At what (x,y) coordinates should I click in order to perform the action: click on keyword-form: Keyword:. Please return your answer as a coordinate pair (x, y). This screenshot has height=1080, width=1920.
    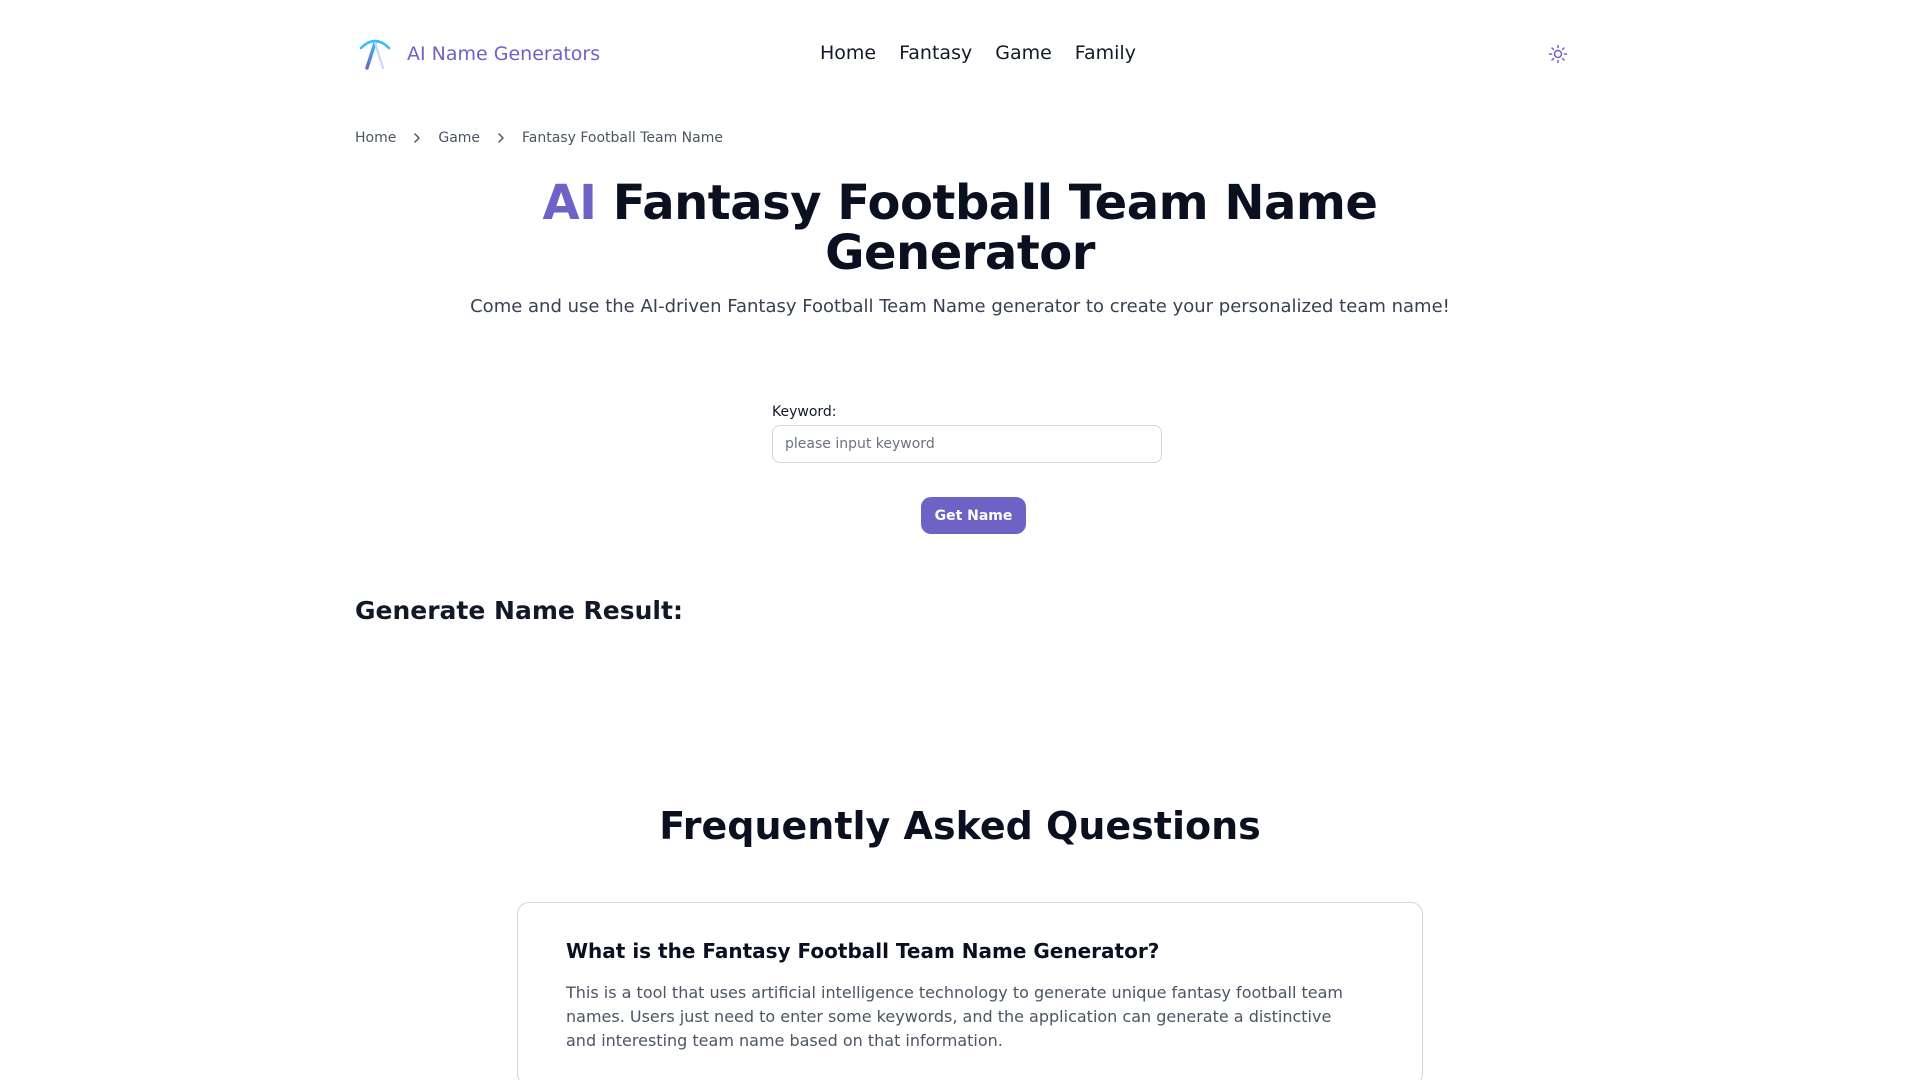
    Looking at the image, I should click on (967, 433).